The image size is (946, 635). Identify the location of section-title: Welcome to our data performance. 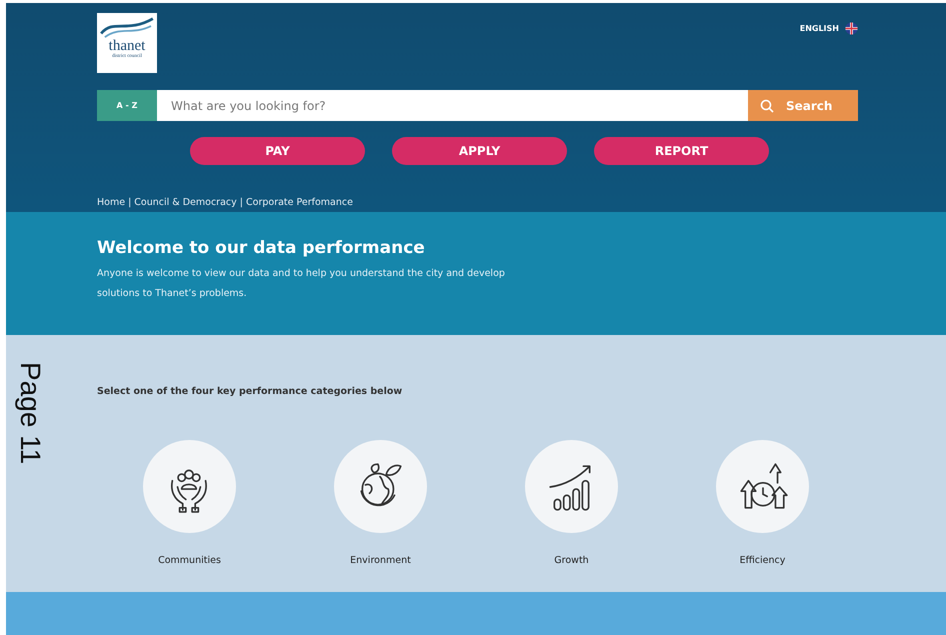
(261, 248).